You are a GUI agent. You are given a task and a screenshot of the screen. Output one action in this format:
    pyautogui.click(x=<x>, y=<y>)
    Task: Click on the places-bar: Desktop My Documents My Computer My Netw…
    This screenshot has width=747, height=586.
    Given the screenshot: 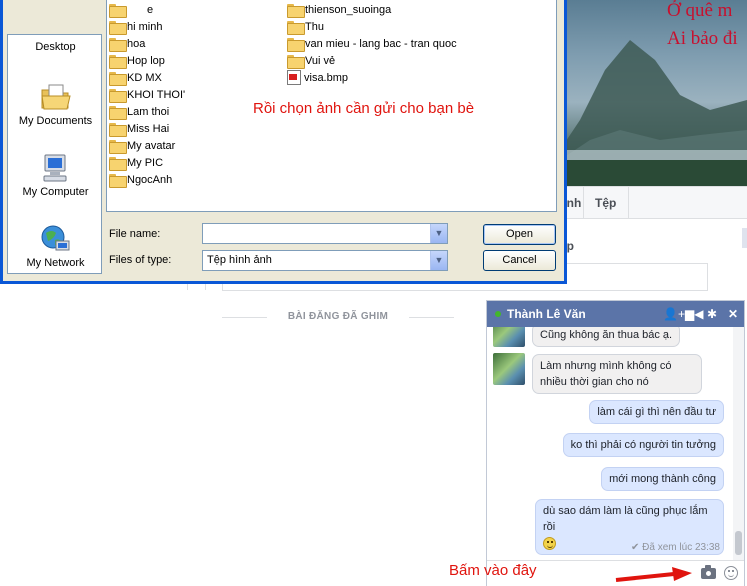 What is the action you would take?
    pyautogui.click(x=54, y=154)
    